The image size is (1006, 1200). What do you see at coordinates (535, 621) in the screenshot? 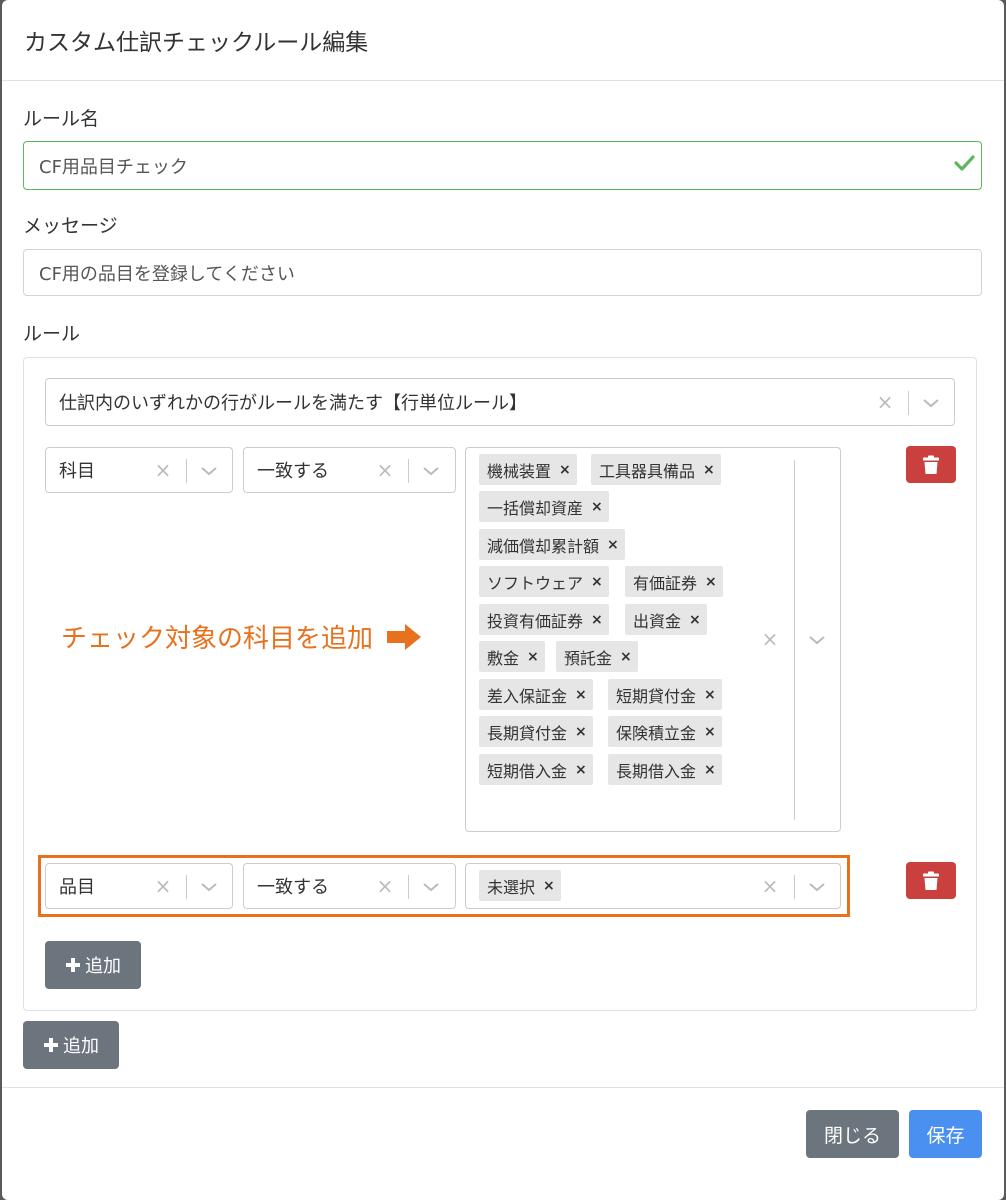
I see `chip-label: 投資有価証券` at bounding box center [535, 621].